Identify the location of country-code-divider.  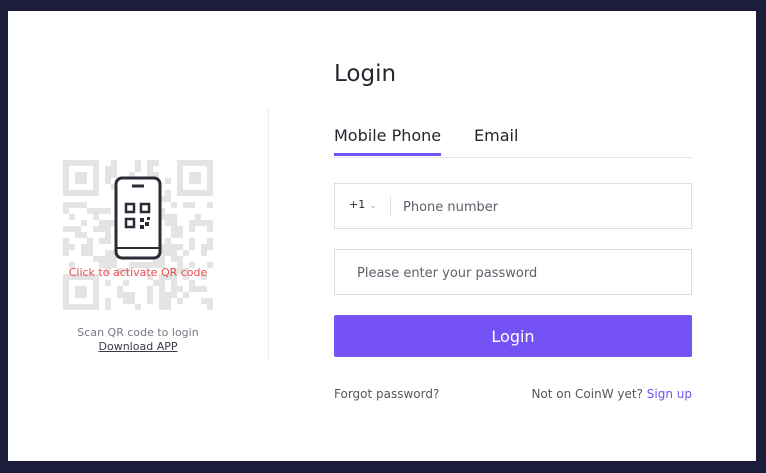
(390, 206).